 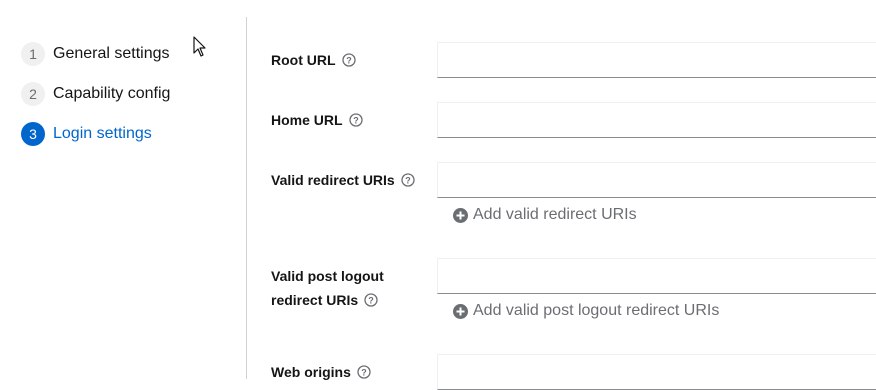 I want to click on web-origins-input, so click(x=656, y=372).